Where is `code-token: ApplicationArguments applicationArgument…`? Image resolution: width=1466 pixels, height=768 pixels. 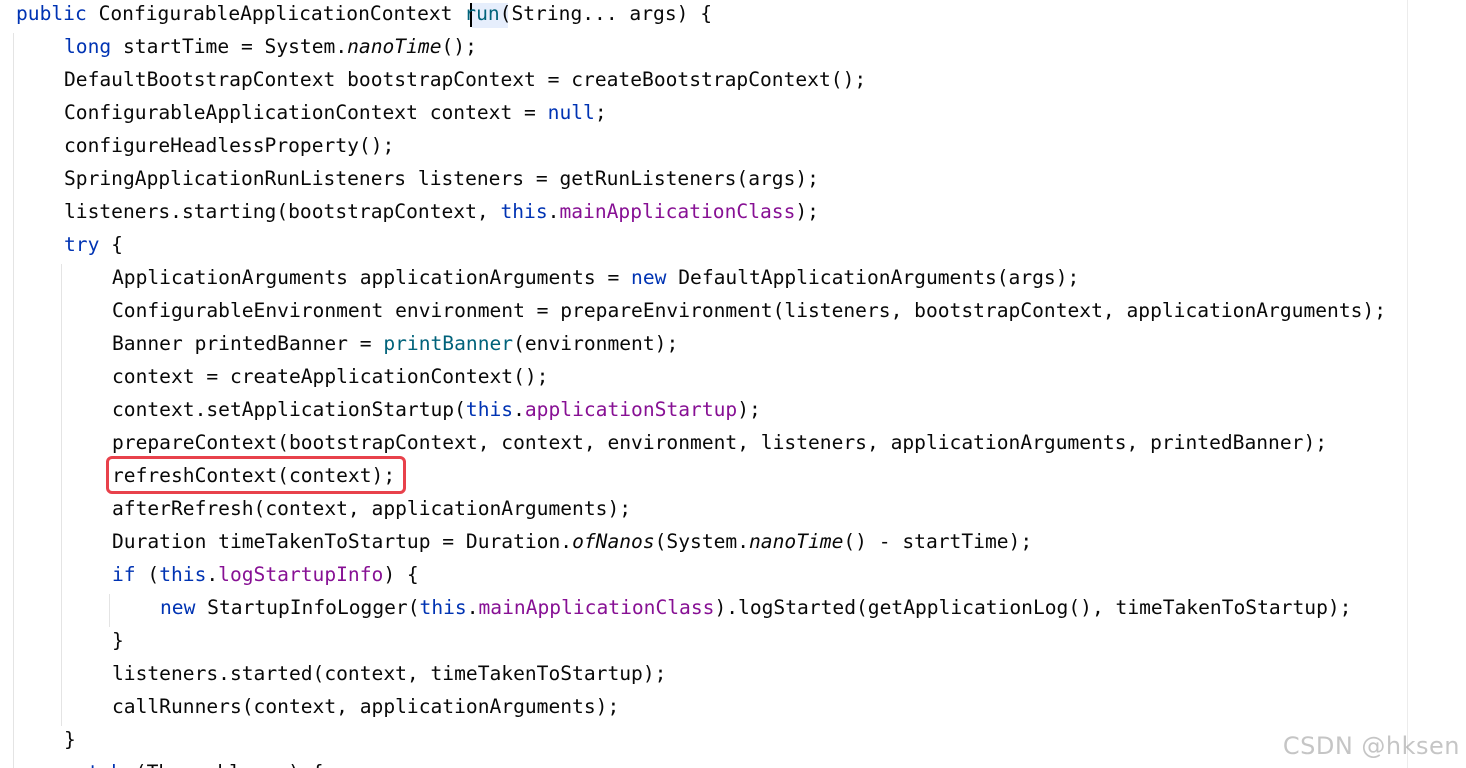 code-token: ApplicationArguments applicationArgument… is located at coordinates (372, 277).